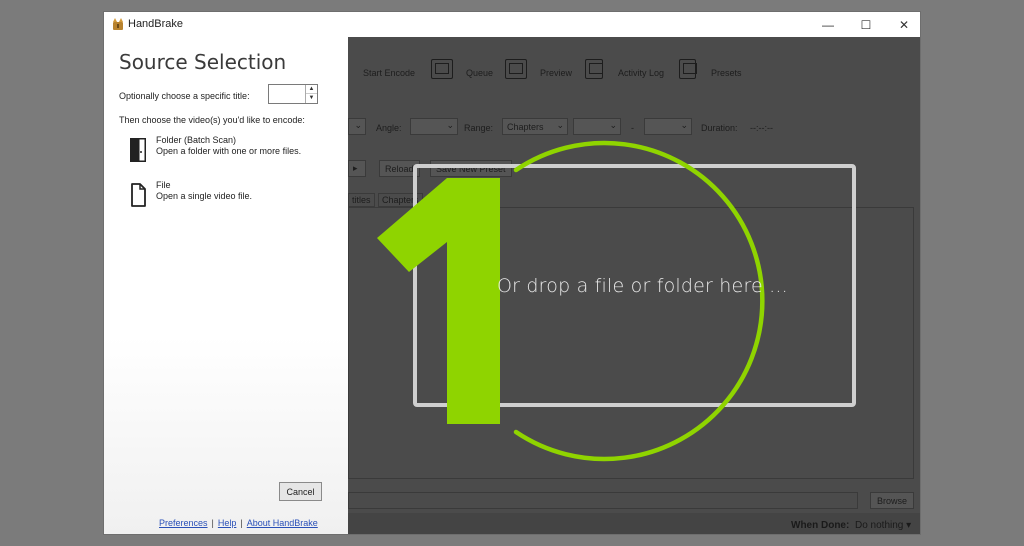 Image resolution: width=1024 pixels, height=546 pixels. I want to click on number-one-shape, so click(438, 301).